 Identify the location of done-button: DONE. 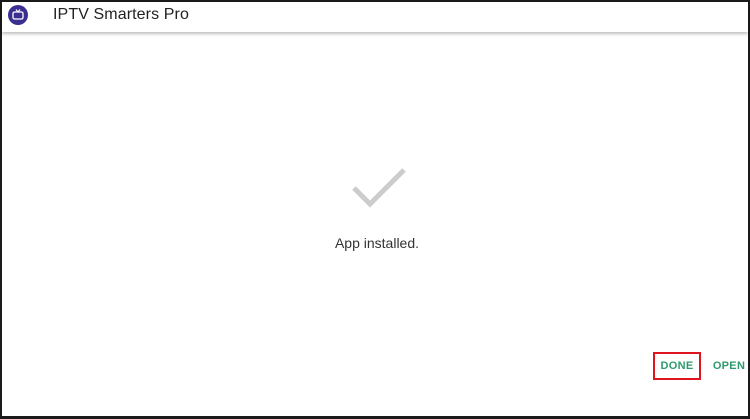
(677, 366).